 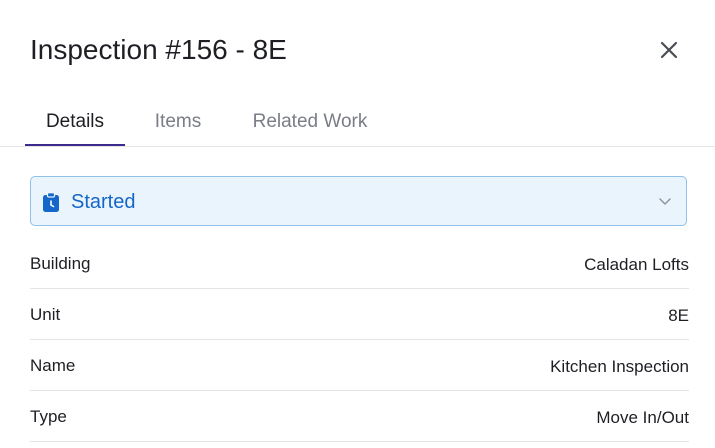 I want to click on type-value: Move In/Out, so click(x=642, y=417).